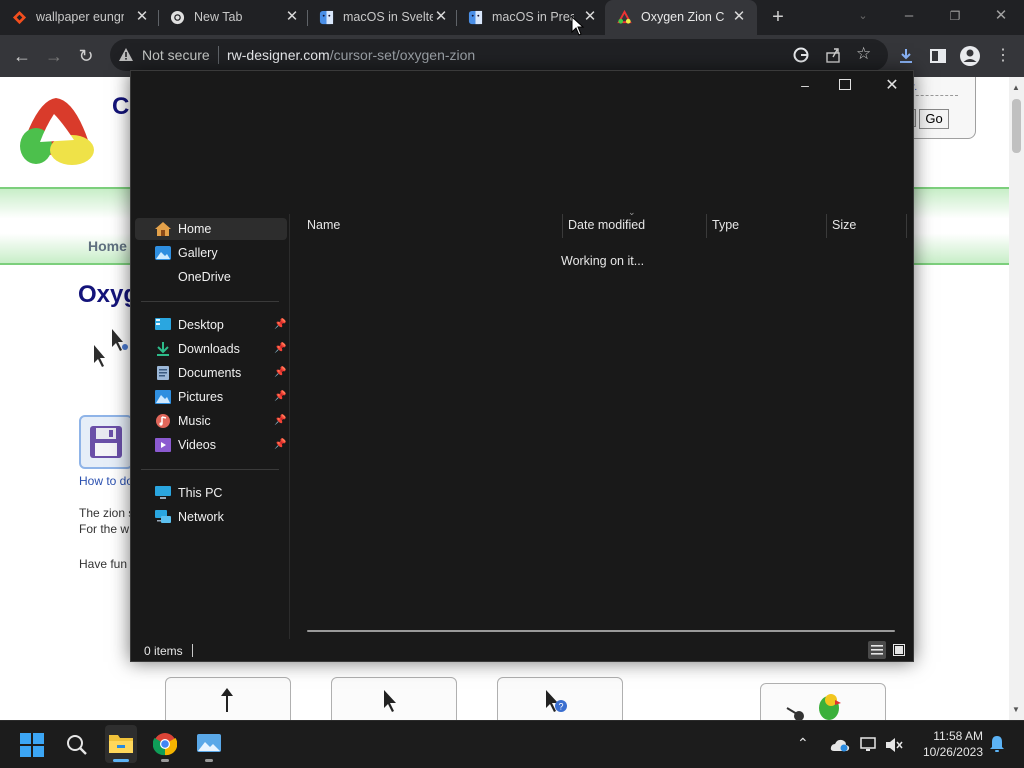 This screenshot has width=1024, height=768. Describe the element at coordinates (863, 16) in the screenshot. I see `tab-search-chevron-icon: ⌄` at that location.